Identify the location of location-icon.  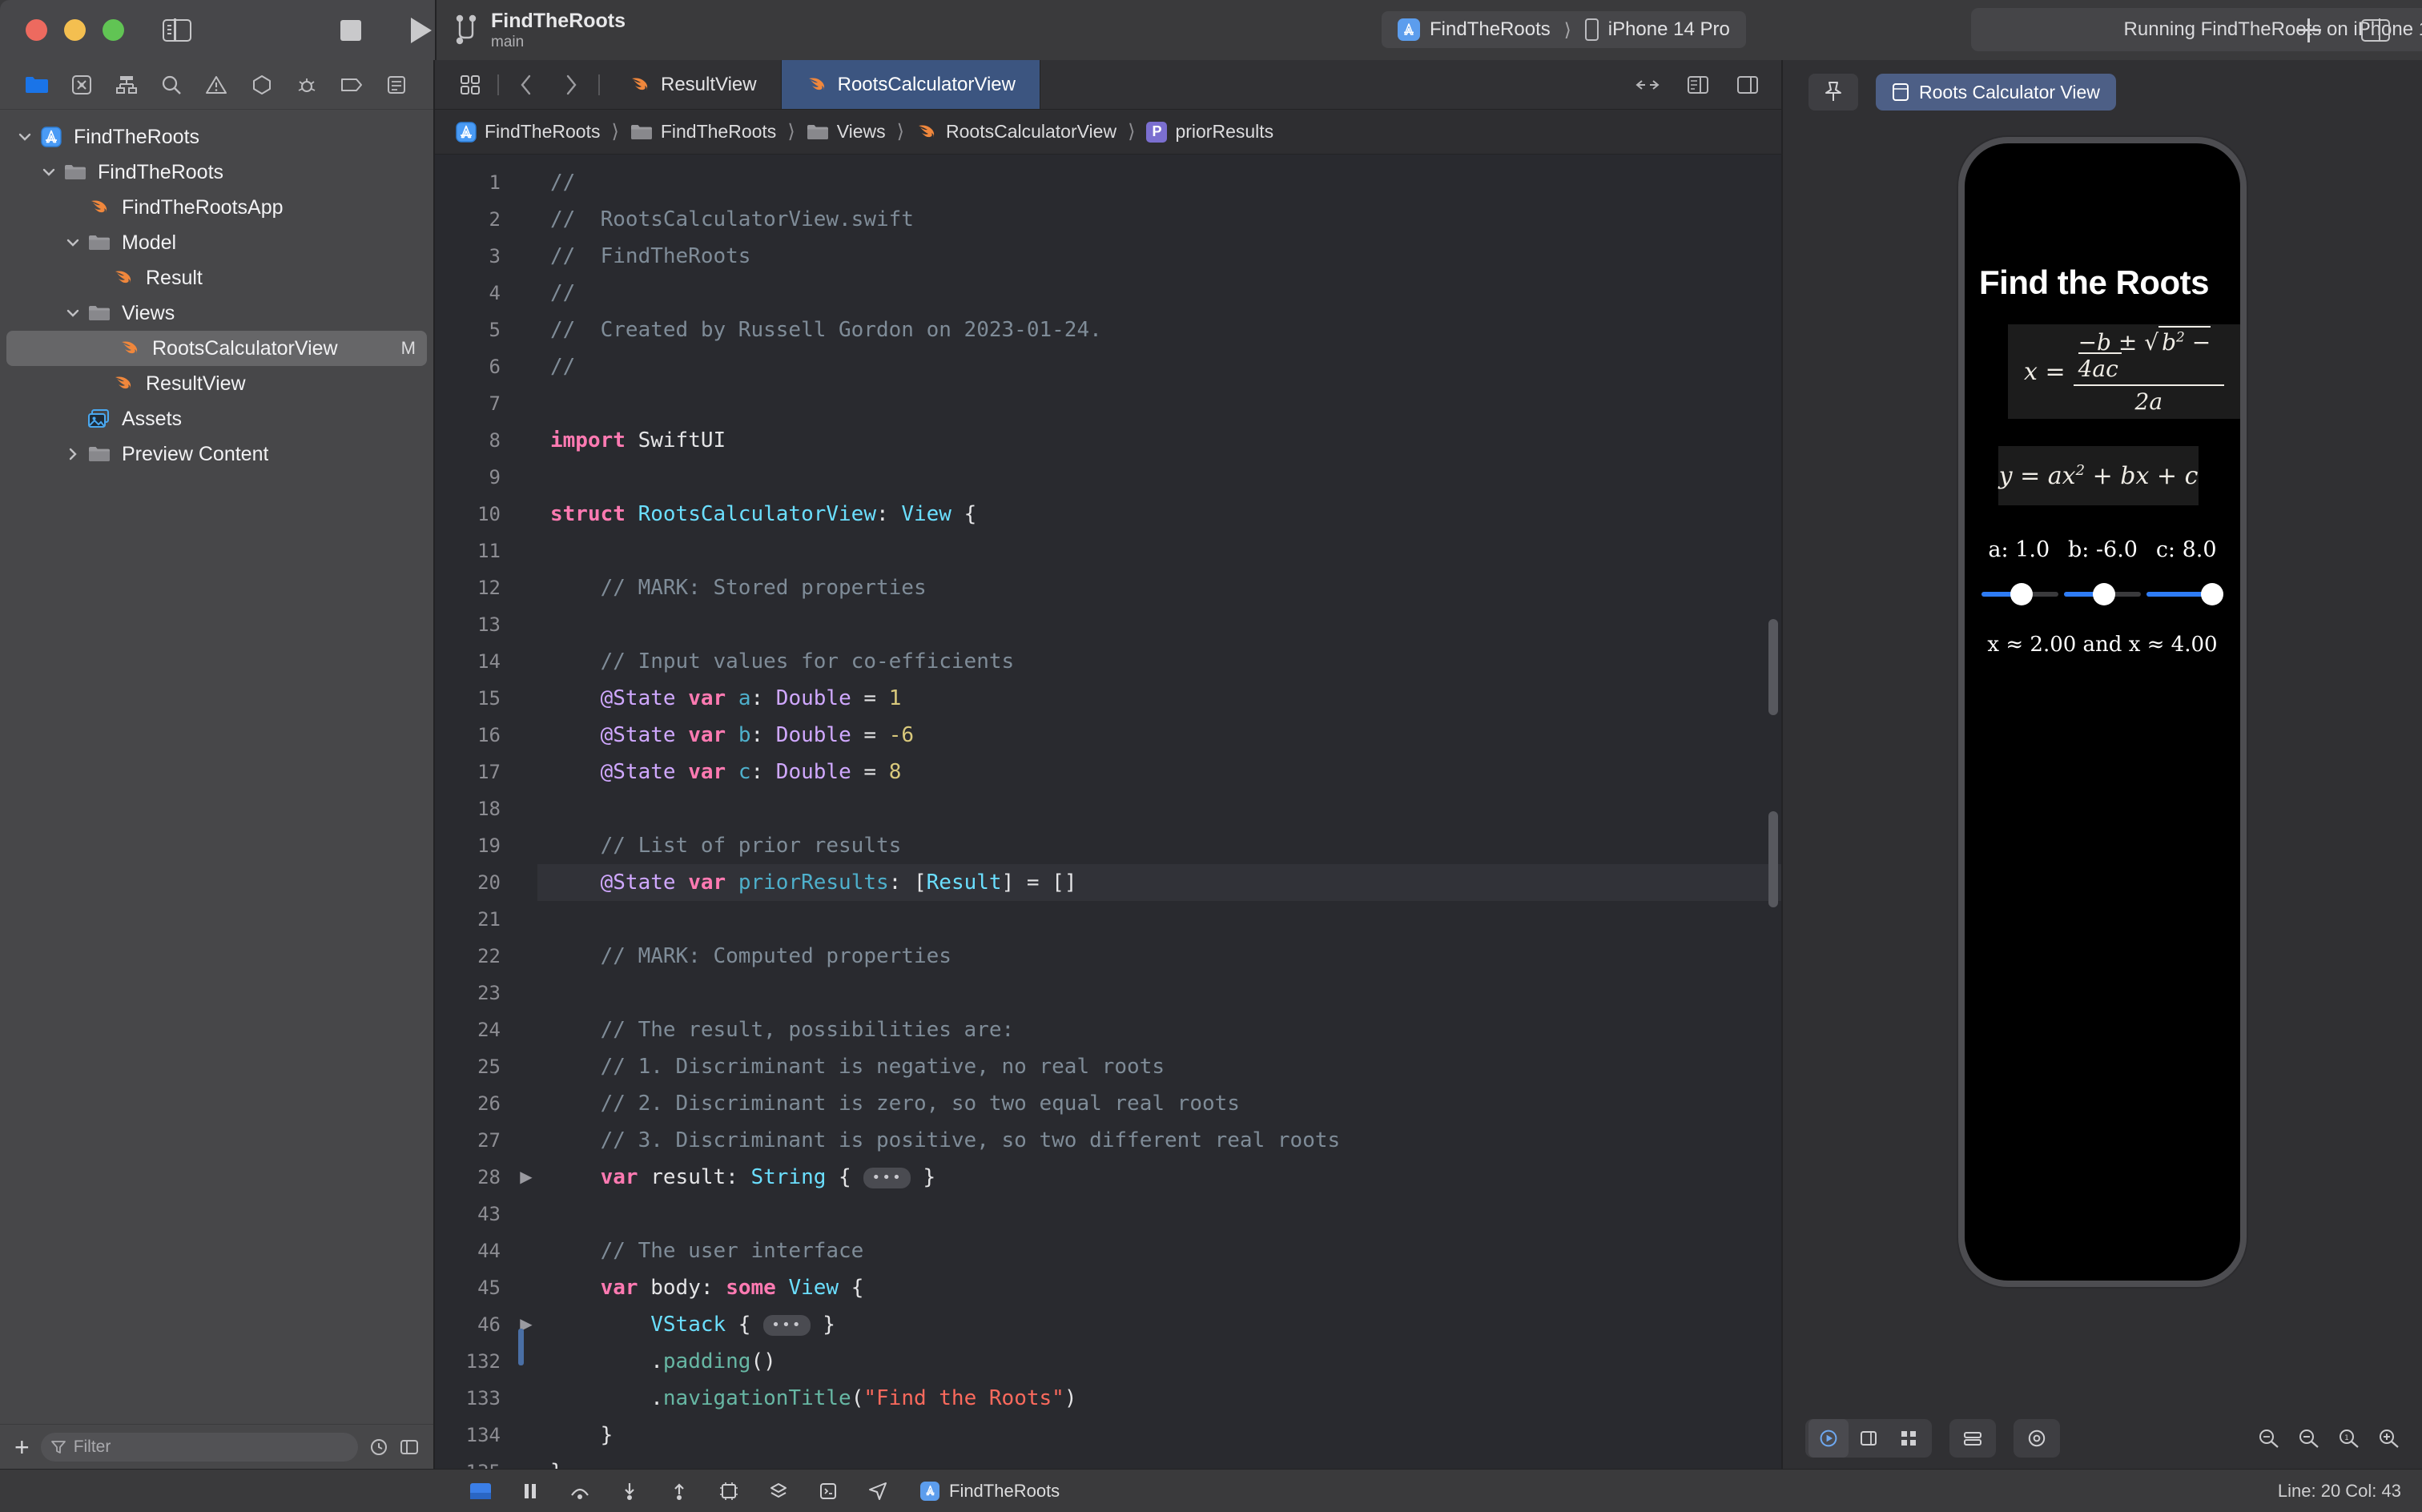
(878, 1491).